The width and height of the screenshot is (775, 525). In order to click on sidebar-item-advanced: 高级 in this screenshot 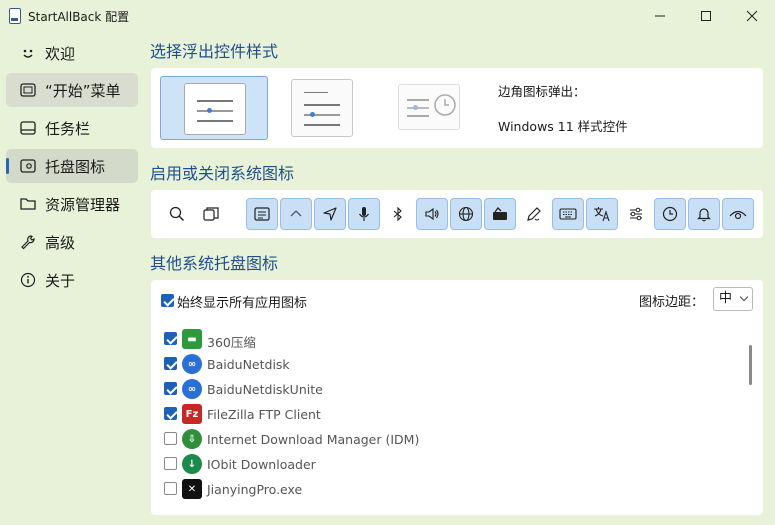, I will do `click(72, 242)`.